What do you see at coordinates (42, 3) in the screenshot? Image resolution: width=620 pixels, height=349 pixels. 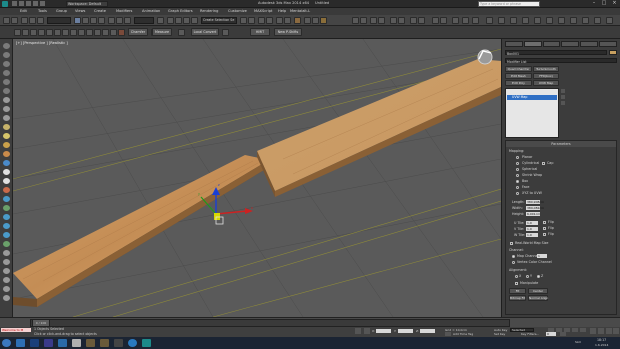 I see `redo-icon` at bounding box center [42, 3].